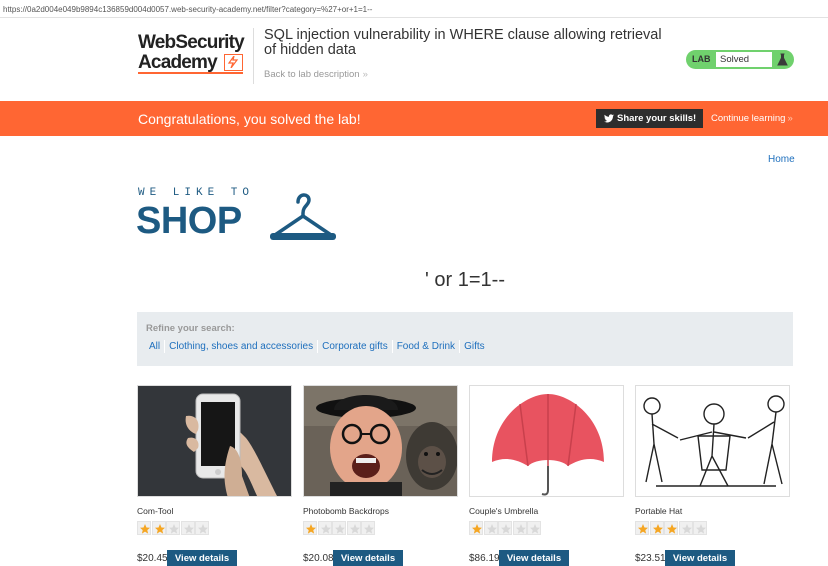 The width and height of the screenshot is (828, 566). What do you see at coordinates (504, 511) in the screenshot?
I see `product-name: Couple's Umbrella` at bounding box center [504, 511].